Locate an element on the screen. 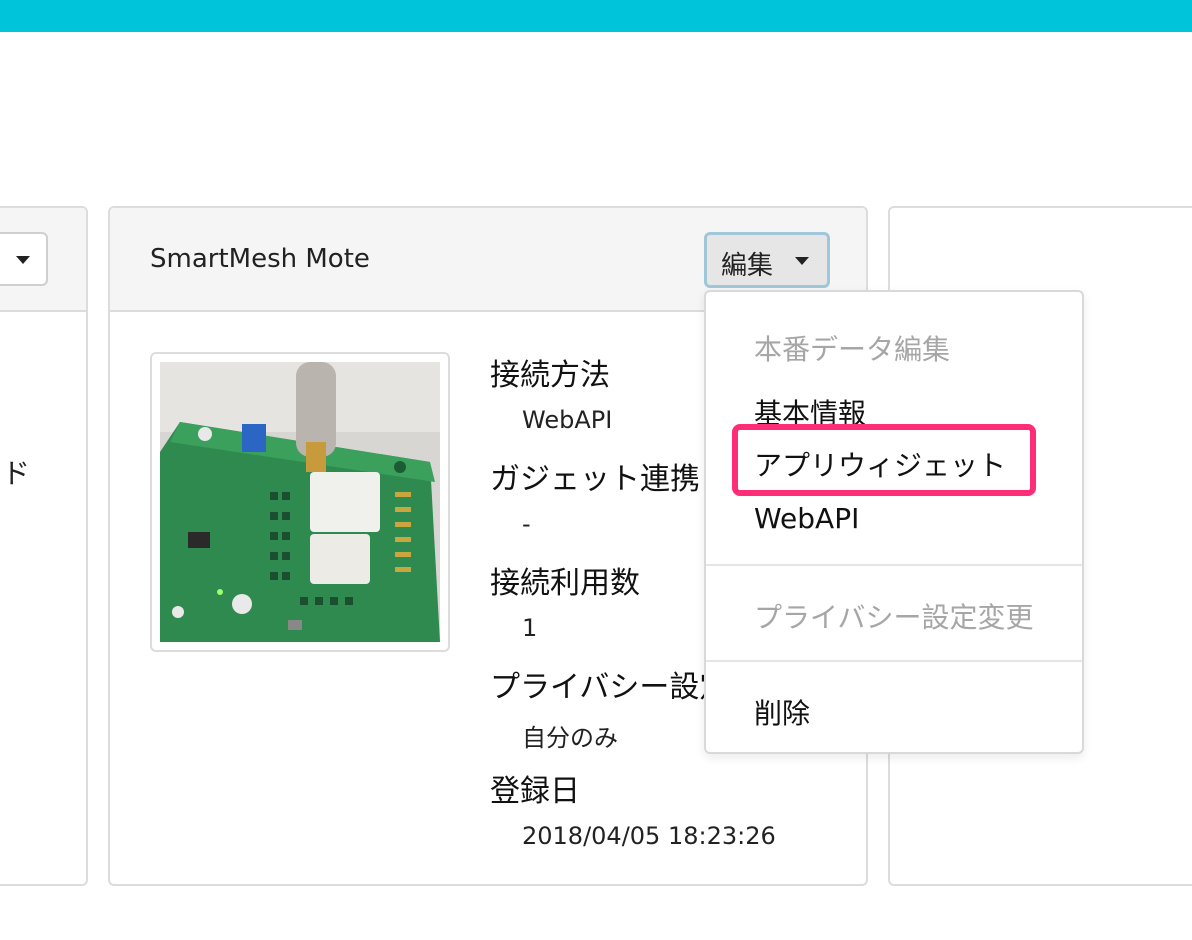  connection-method-value: WebAPI is located at coordinates (567, 420).